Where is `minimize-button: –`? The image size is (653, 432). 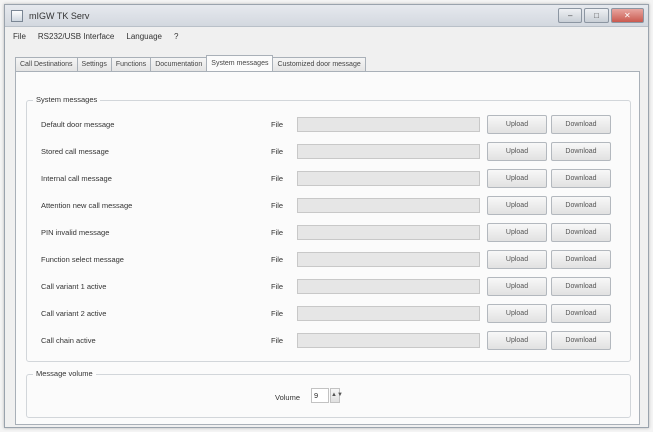 minimize-button: – is located at coordinates (570, 15).